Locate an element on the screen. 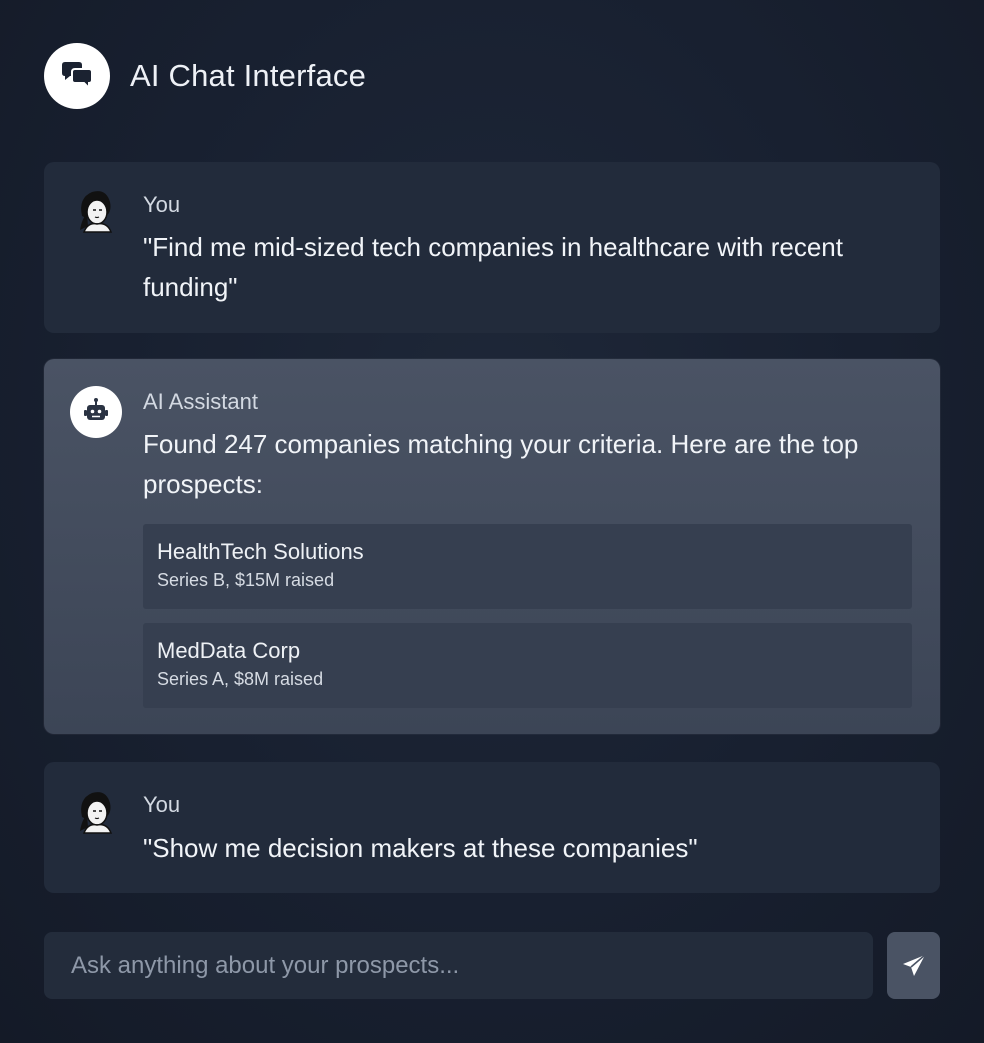  company-card: MedData Corp Series A, $8M raised is located at coordinates (527, 665).